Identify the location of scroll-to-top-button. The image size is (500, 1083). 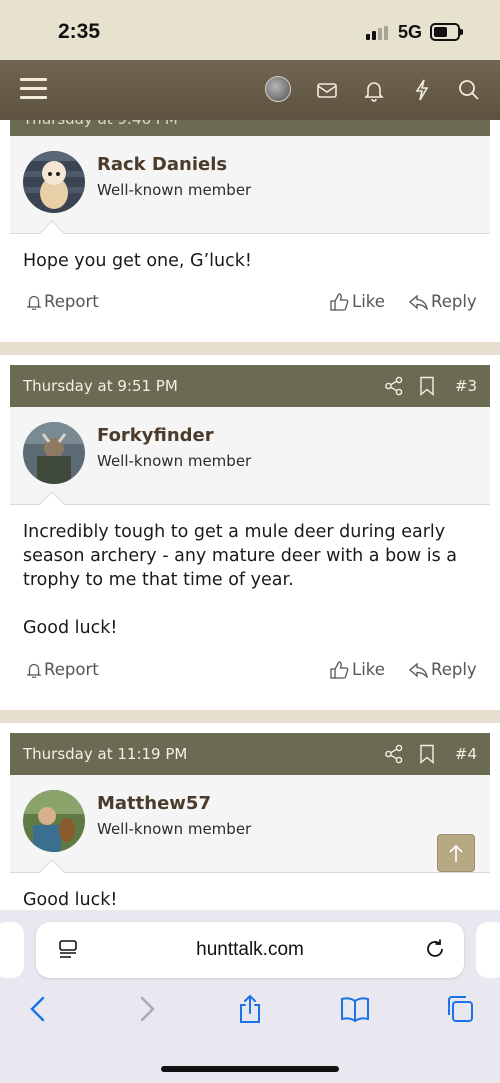
(456, 853).